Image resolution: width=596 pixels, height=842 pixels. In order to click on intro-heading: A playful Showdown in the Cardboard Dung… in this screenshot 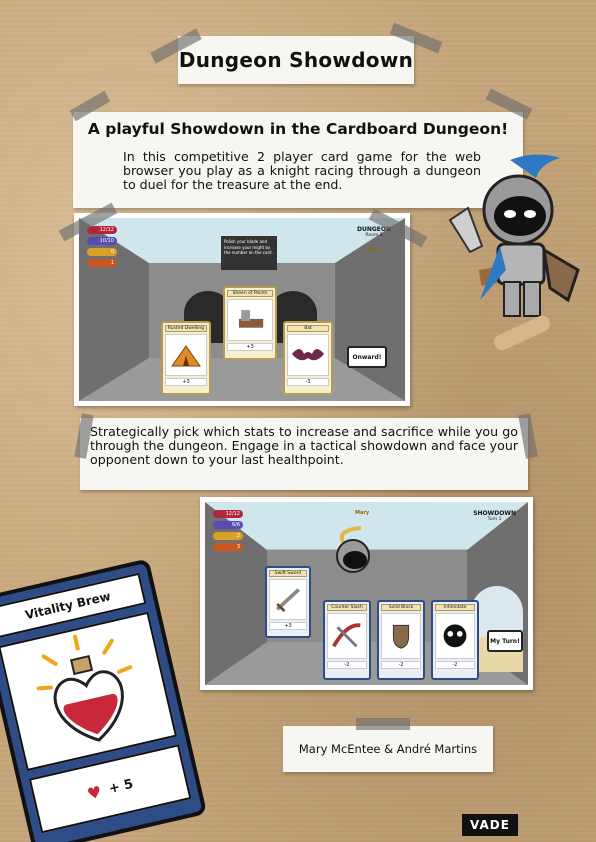, I will do `click(298, 129)`.